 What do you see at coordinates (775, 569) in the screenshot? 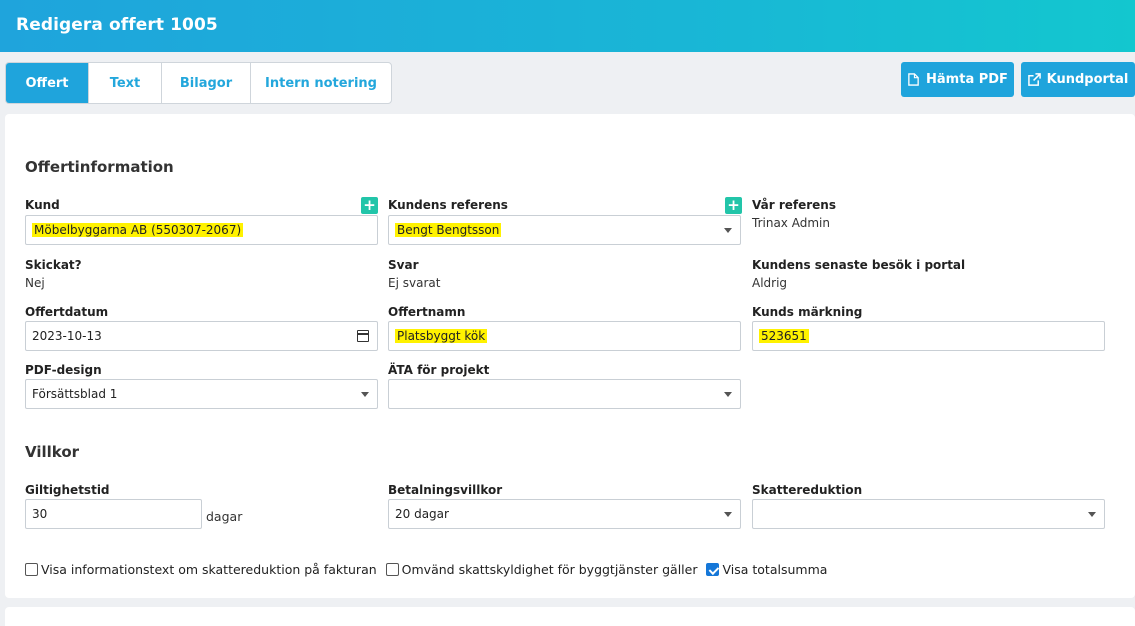
I see `checkbox-label: Visa totalsumma` at bounding box center [775, 569].